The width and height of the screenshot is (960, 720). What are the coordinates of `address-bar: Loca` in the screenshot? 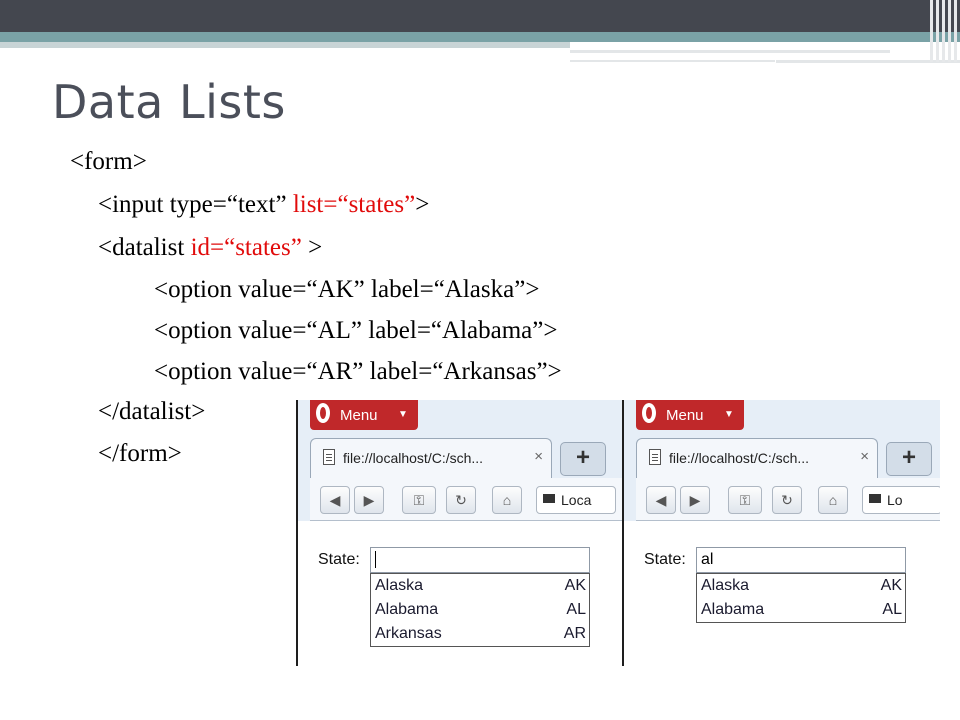 It's located at (576, 500).